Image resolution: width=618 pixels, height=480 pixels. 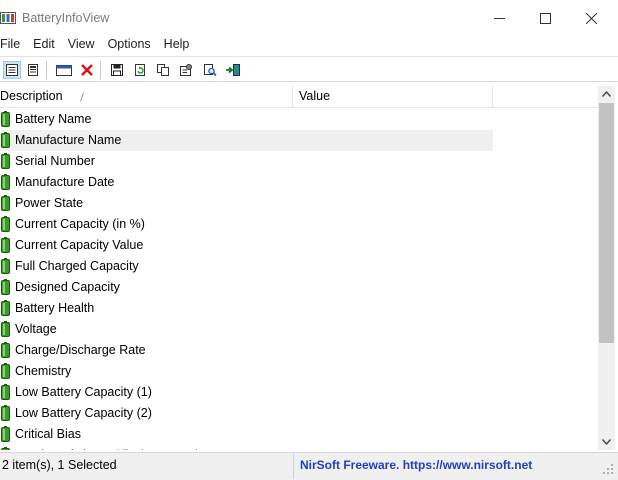 What do you see at coordinates (55, 161) in the screenshot?
I see `list-item-label: Serial Number` at bounding box center [55, 161].